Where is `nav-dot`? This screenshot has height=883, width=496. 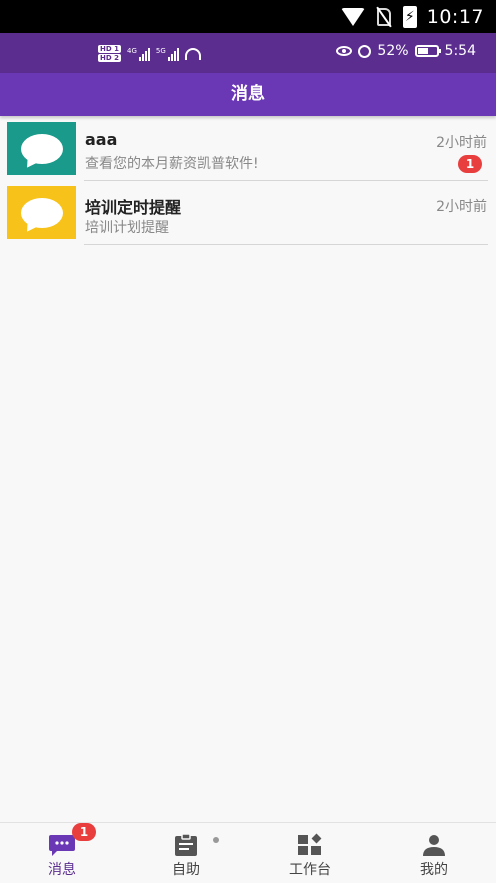 nav-dot is located at coordinates (216, 840).